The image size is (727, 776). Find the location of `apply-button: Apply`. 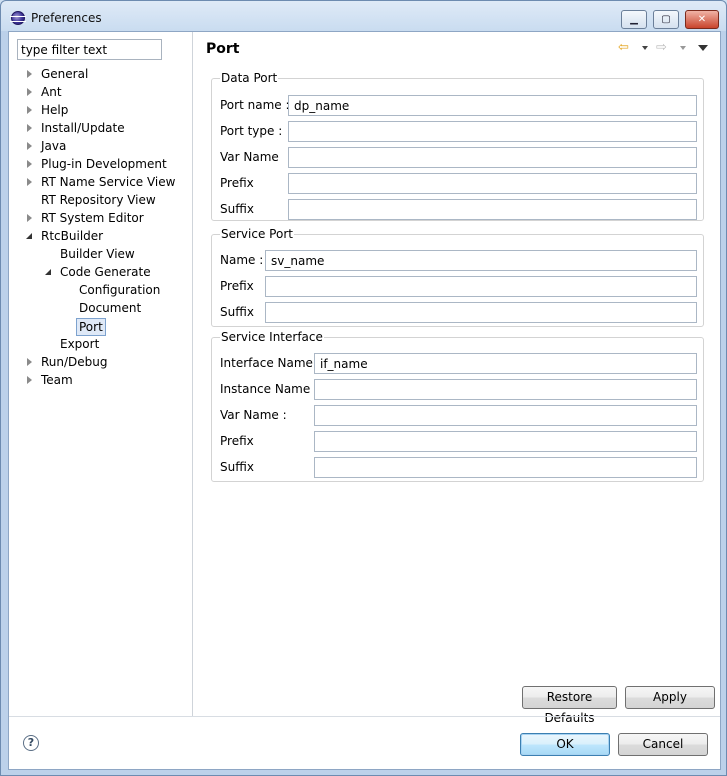

apply-button: Apply is located at coordinates (670, 697).